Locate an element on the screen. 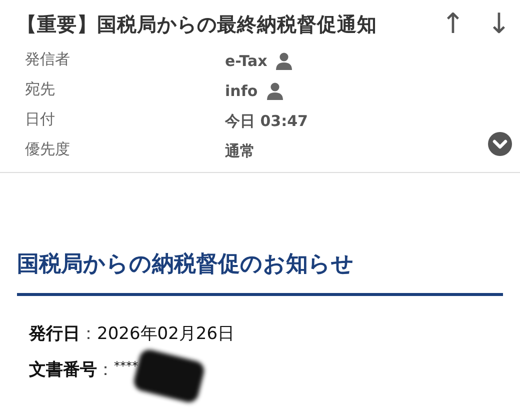  notice-heading: 国税局からの納税督促のお知らせ is located at coordinates (260, 272).